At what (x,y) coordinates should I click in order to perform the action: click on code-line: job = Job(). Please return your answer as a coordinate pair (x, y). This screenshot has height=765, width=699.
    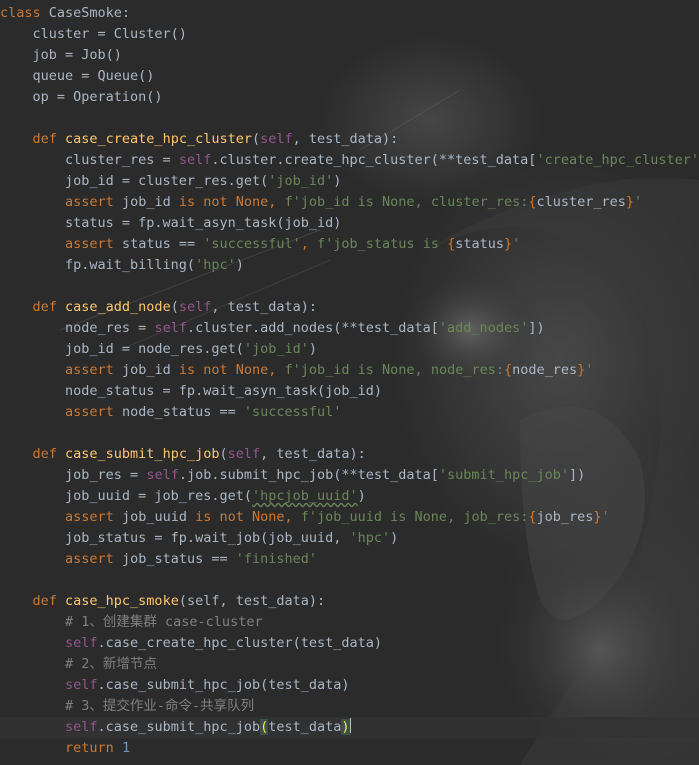
    Looking at the image, I should click on (349, 55).